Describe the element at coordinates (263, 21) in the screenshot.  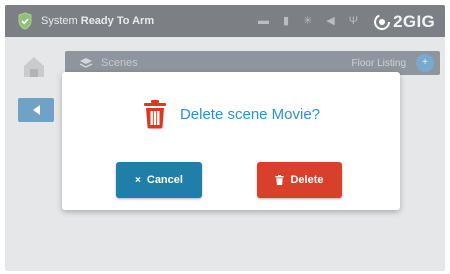
I see `monitor-icon: ▬` at that location.